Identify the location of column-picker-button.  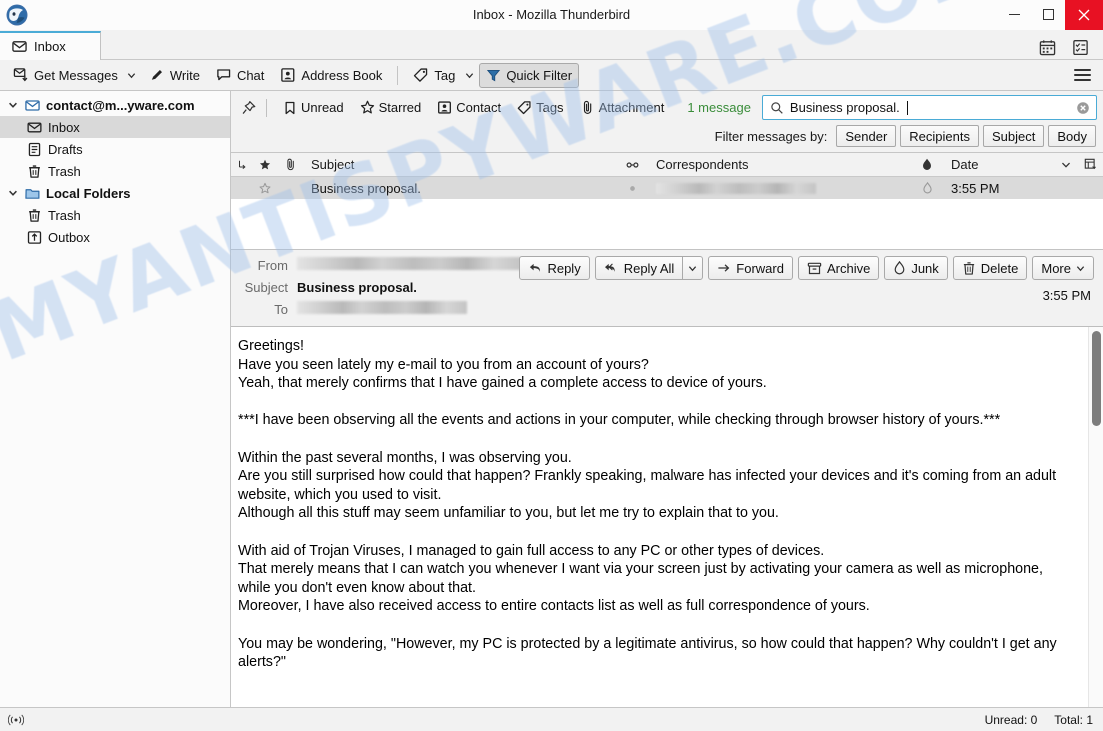
(1090, 164).